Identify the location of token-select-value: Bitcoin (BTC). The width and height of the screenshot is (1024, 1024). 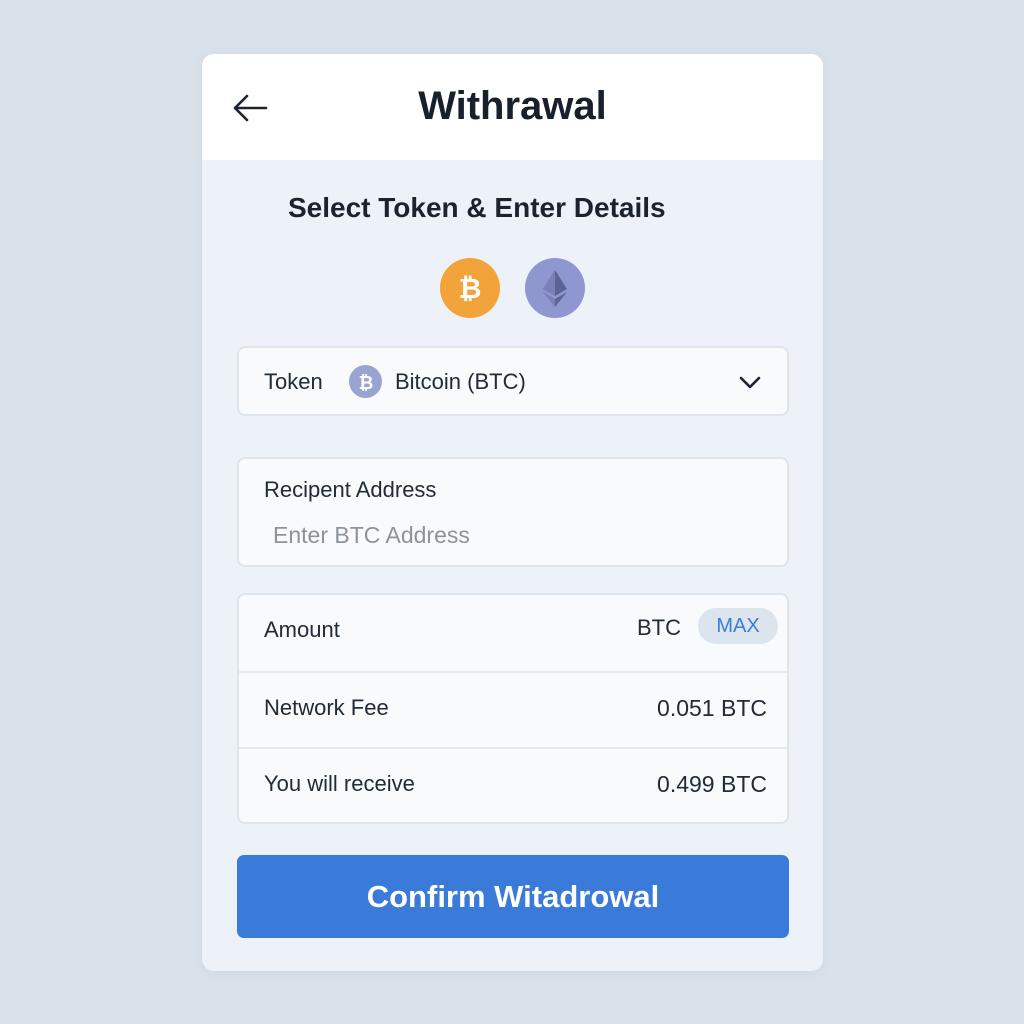
(460, 381).